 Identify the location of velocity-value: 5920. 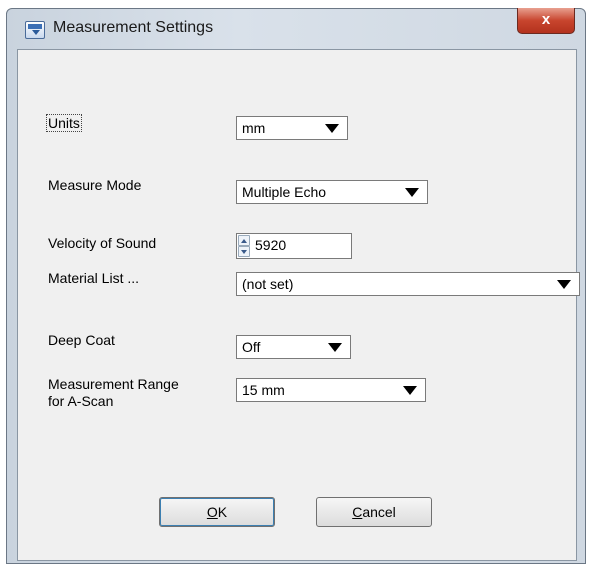
(270, 245).